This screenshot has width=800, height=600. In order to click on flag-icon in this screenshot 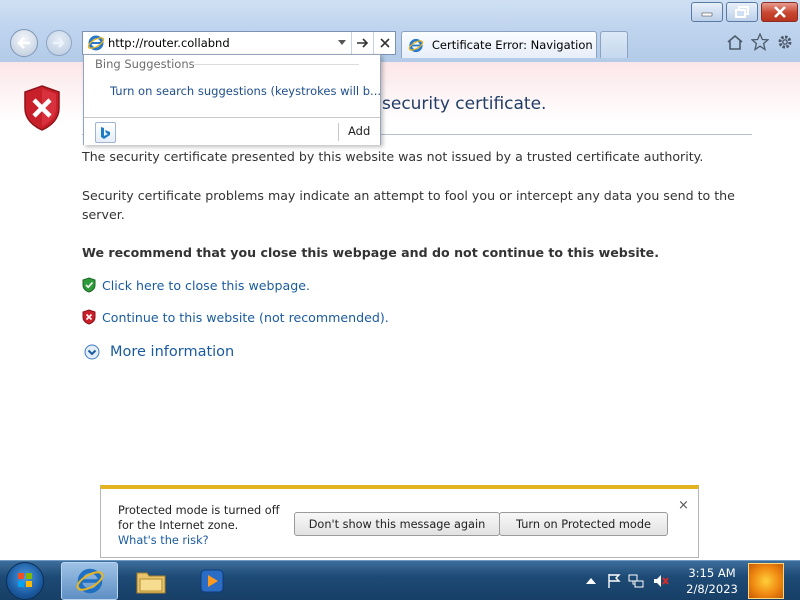, I will do `click(614, 581)`.